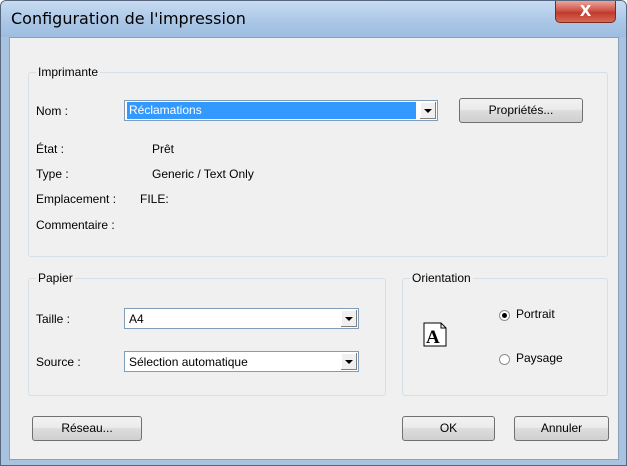 The image size is (627, 466). I want to click on paper-size-dropdown: A4, so click(241, 318).